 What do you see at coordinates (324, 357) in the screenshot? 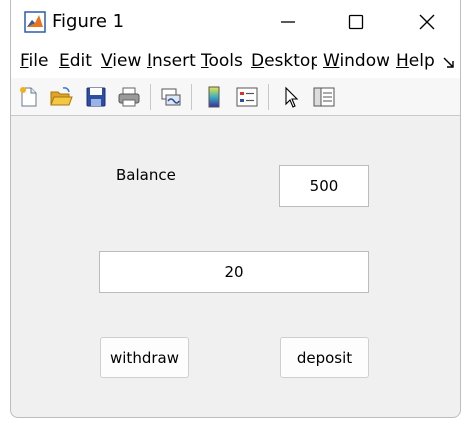
I see `deposit-button: deposit` at bounding box center [324, 357].